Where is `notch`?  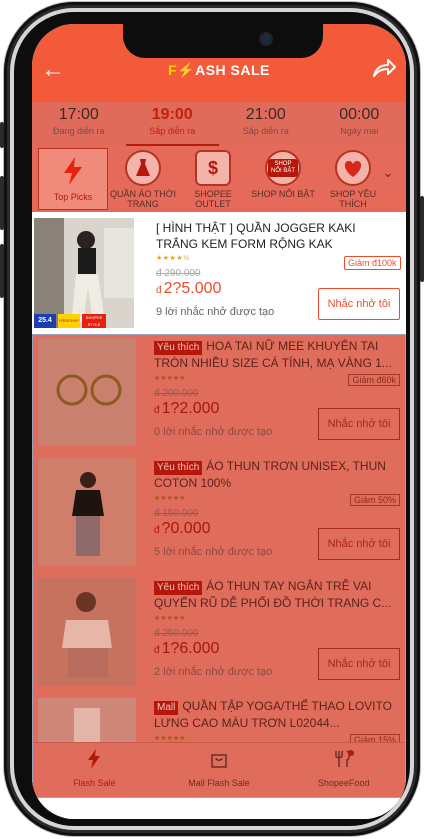
notch is located at coordinates (223, 41).